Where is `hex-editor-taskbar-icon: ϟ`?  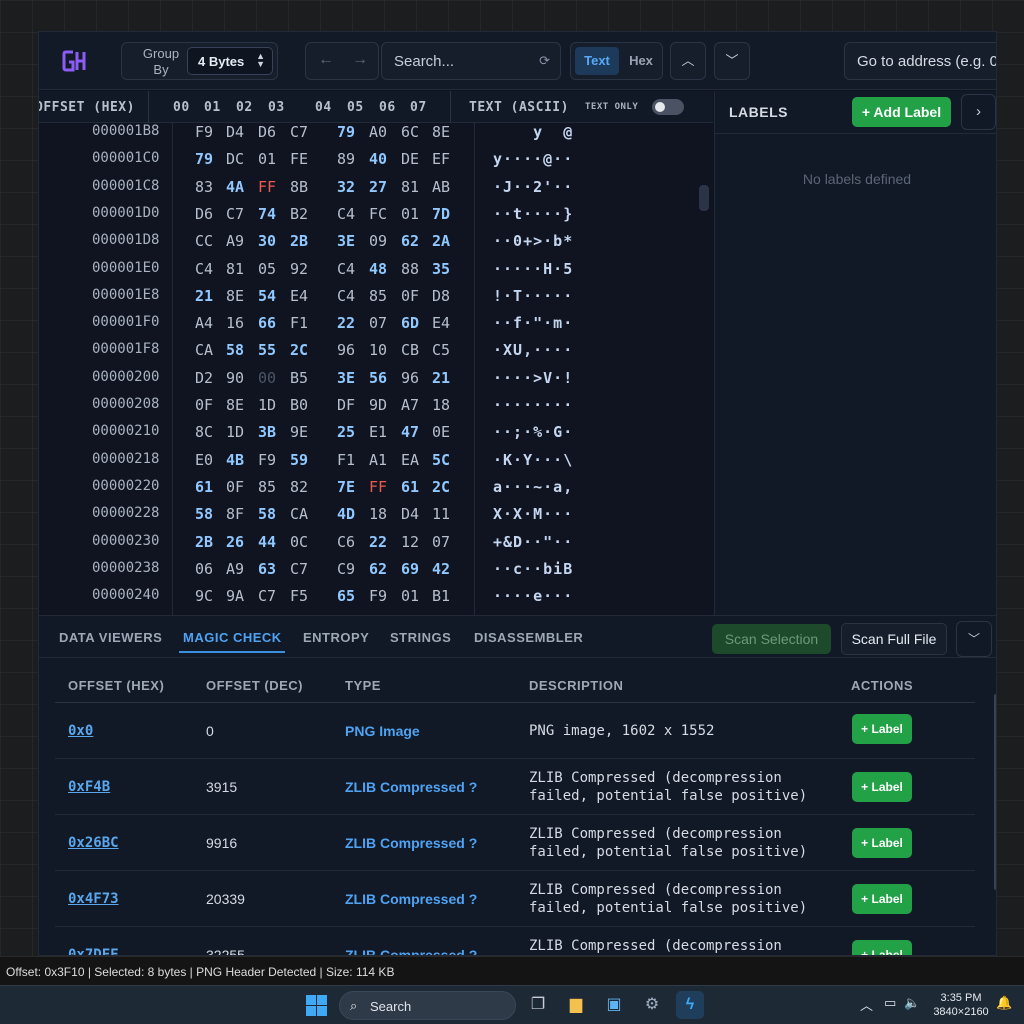 hex-editor-taskbar-icon: ϟ is located at coordinates (690, 1005).